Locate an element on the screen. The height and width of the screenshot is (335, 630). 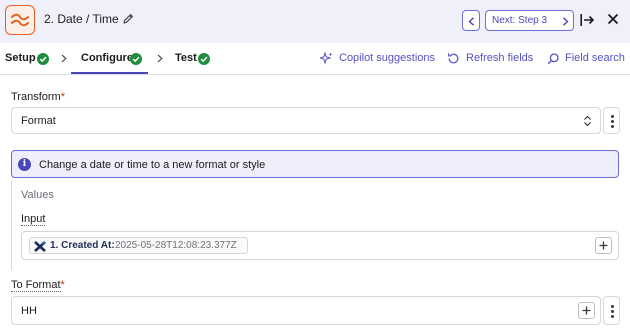
to-format-more-options-button is located at coordinates (611, 310).